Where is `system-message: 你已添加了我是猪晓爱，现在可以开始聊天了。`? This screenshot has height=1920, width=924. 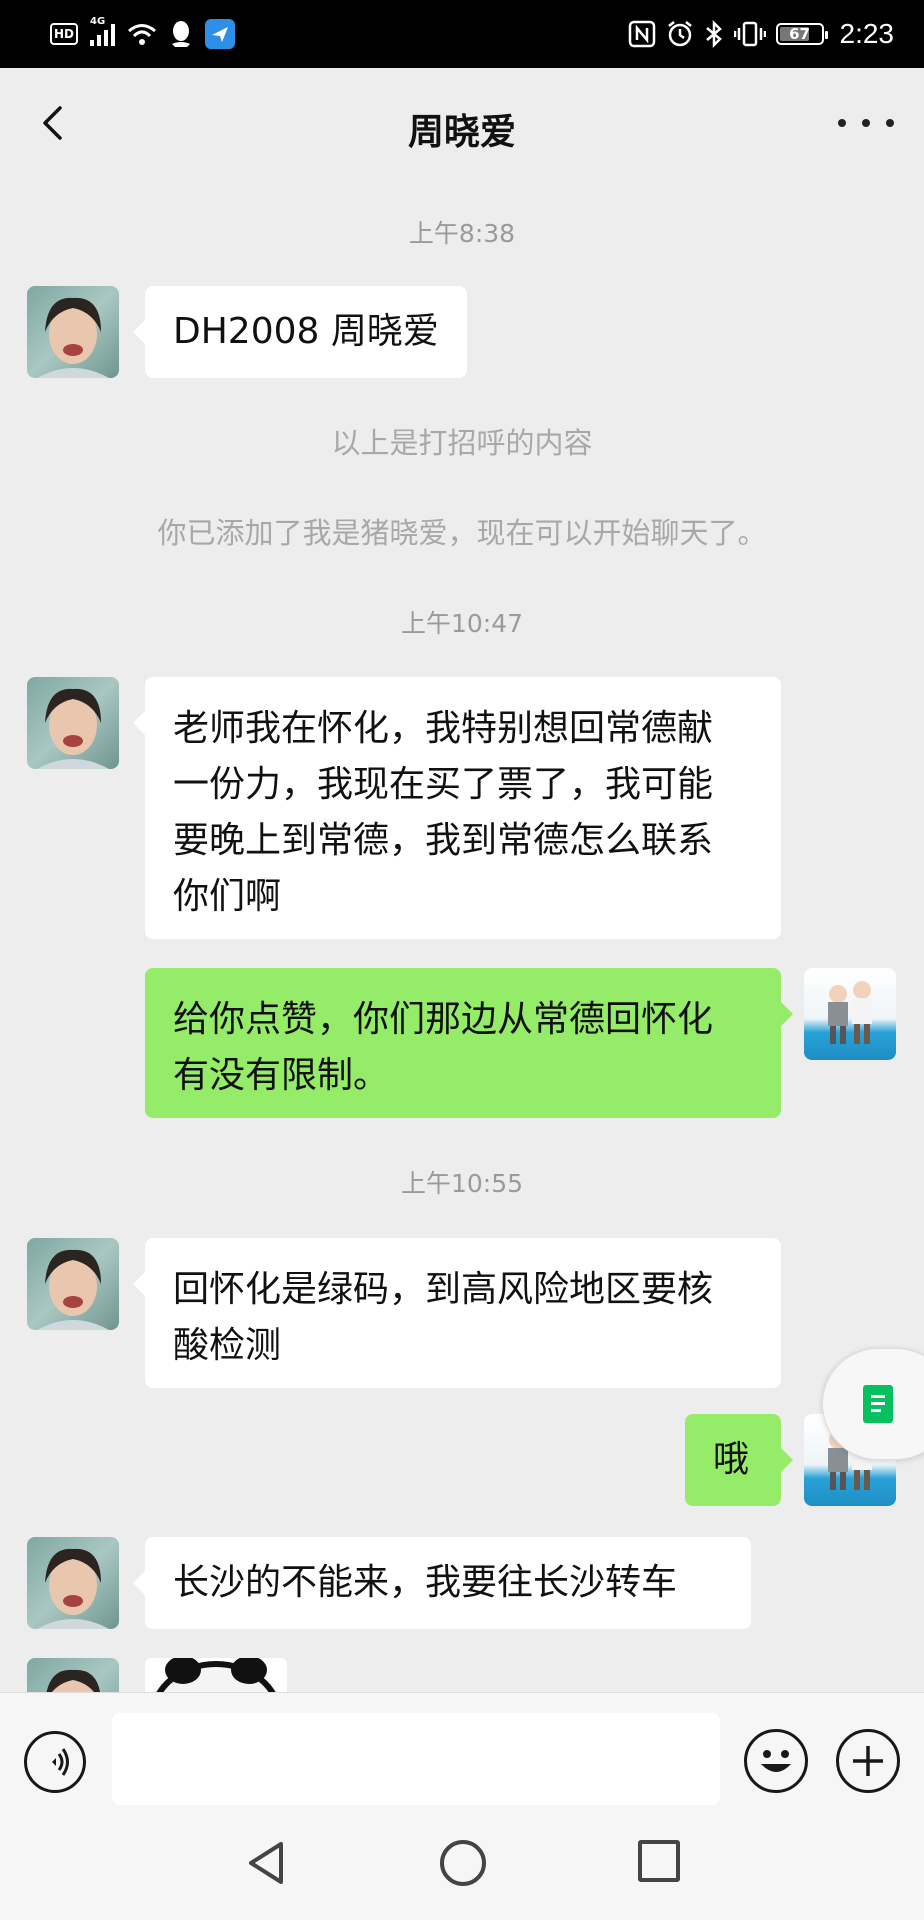 system-message: 你已添加了我是猪晓爱，现在可以开始聊天了。 is located at coordinates (462, 533).